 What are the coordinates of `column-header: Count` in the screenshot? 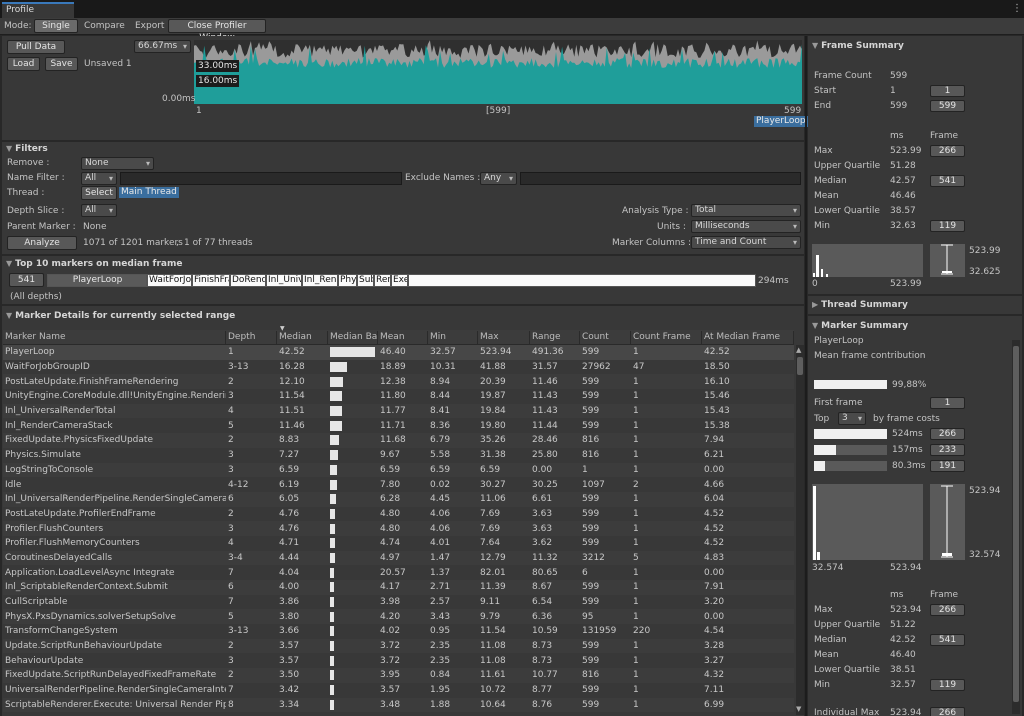 It's located at (605, 337).